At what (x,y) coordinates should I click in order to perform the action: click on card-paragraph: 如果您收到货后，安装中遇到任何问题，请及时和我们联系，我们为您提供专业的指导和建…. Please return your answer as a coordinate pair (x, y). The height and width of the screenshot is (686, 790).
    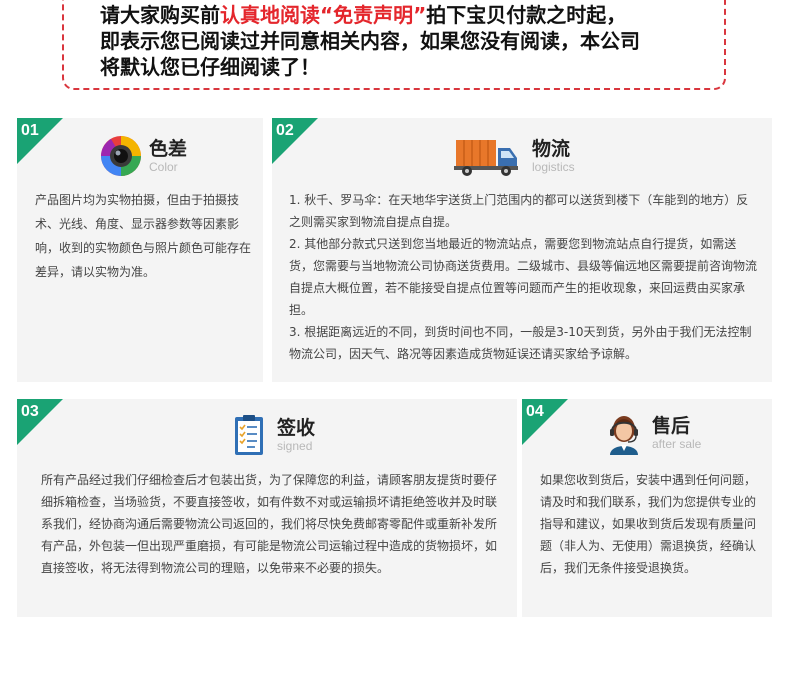
    Looking at the image, I should click on (648, 524).